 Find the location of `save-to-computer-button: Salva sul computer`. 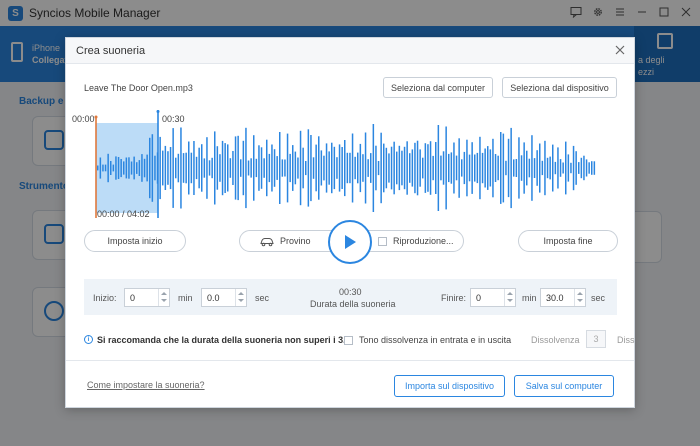

save-to-computer-button: Salva sul computer is located at coordinates (564, 386).